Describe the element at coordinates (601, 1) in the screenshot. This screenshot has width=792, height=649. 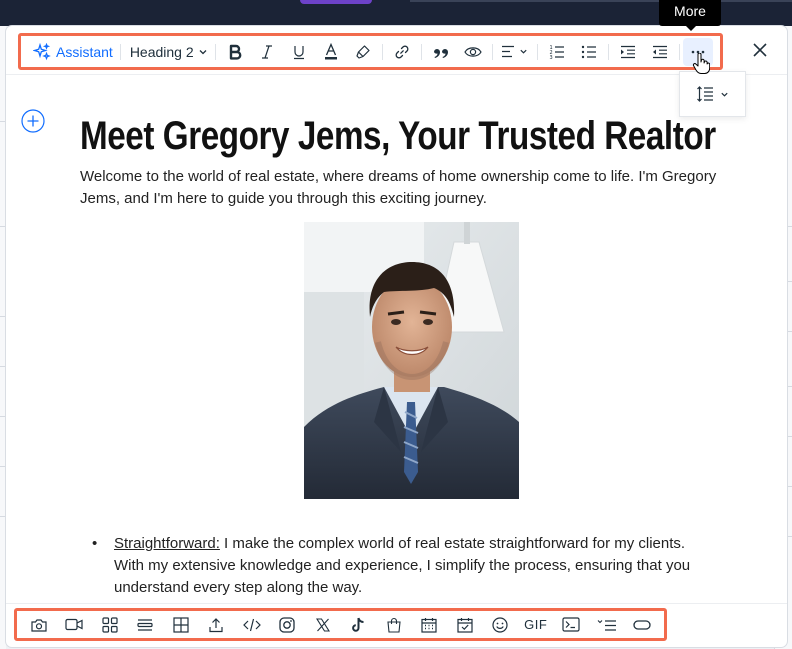
I see `app-top-line` at that location.